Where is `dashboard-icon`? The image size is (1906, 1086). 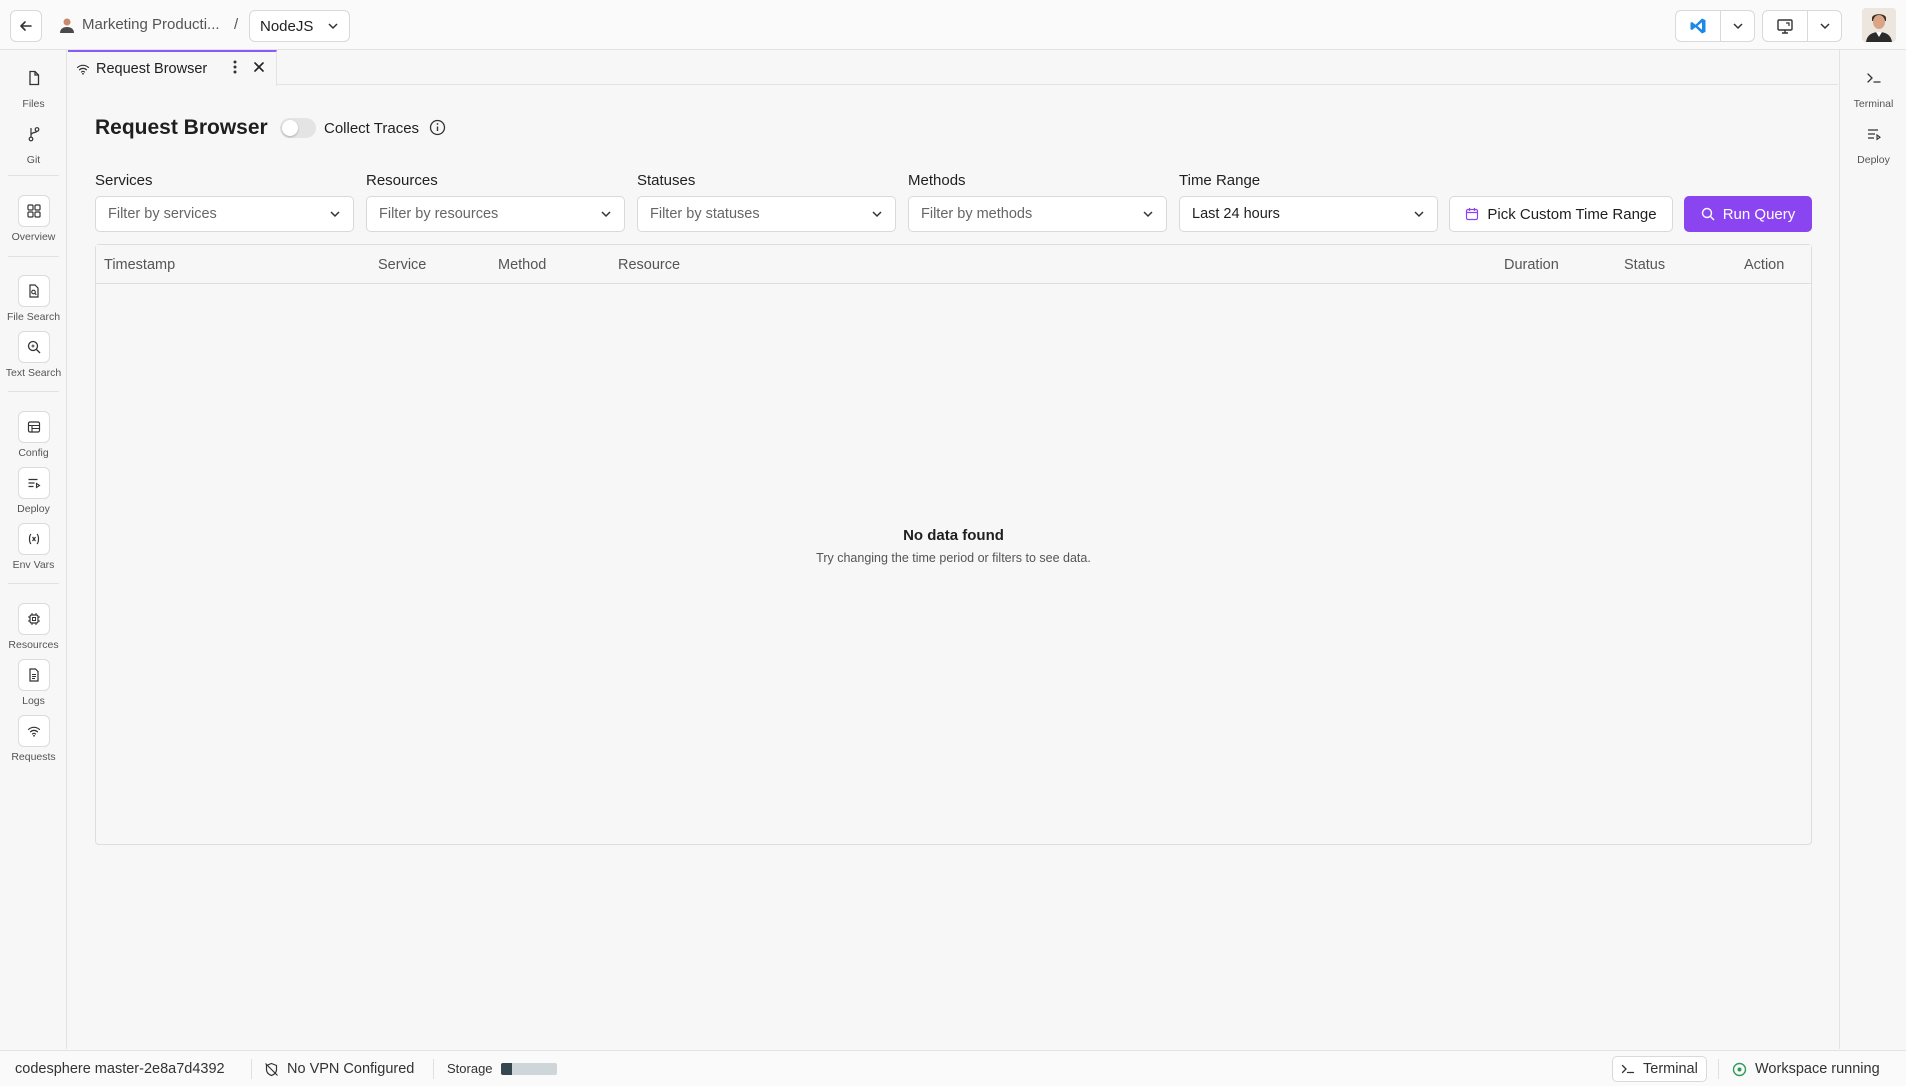 dashboard-icon is located at coordinates (33, 211).